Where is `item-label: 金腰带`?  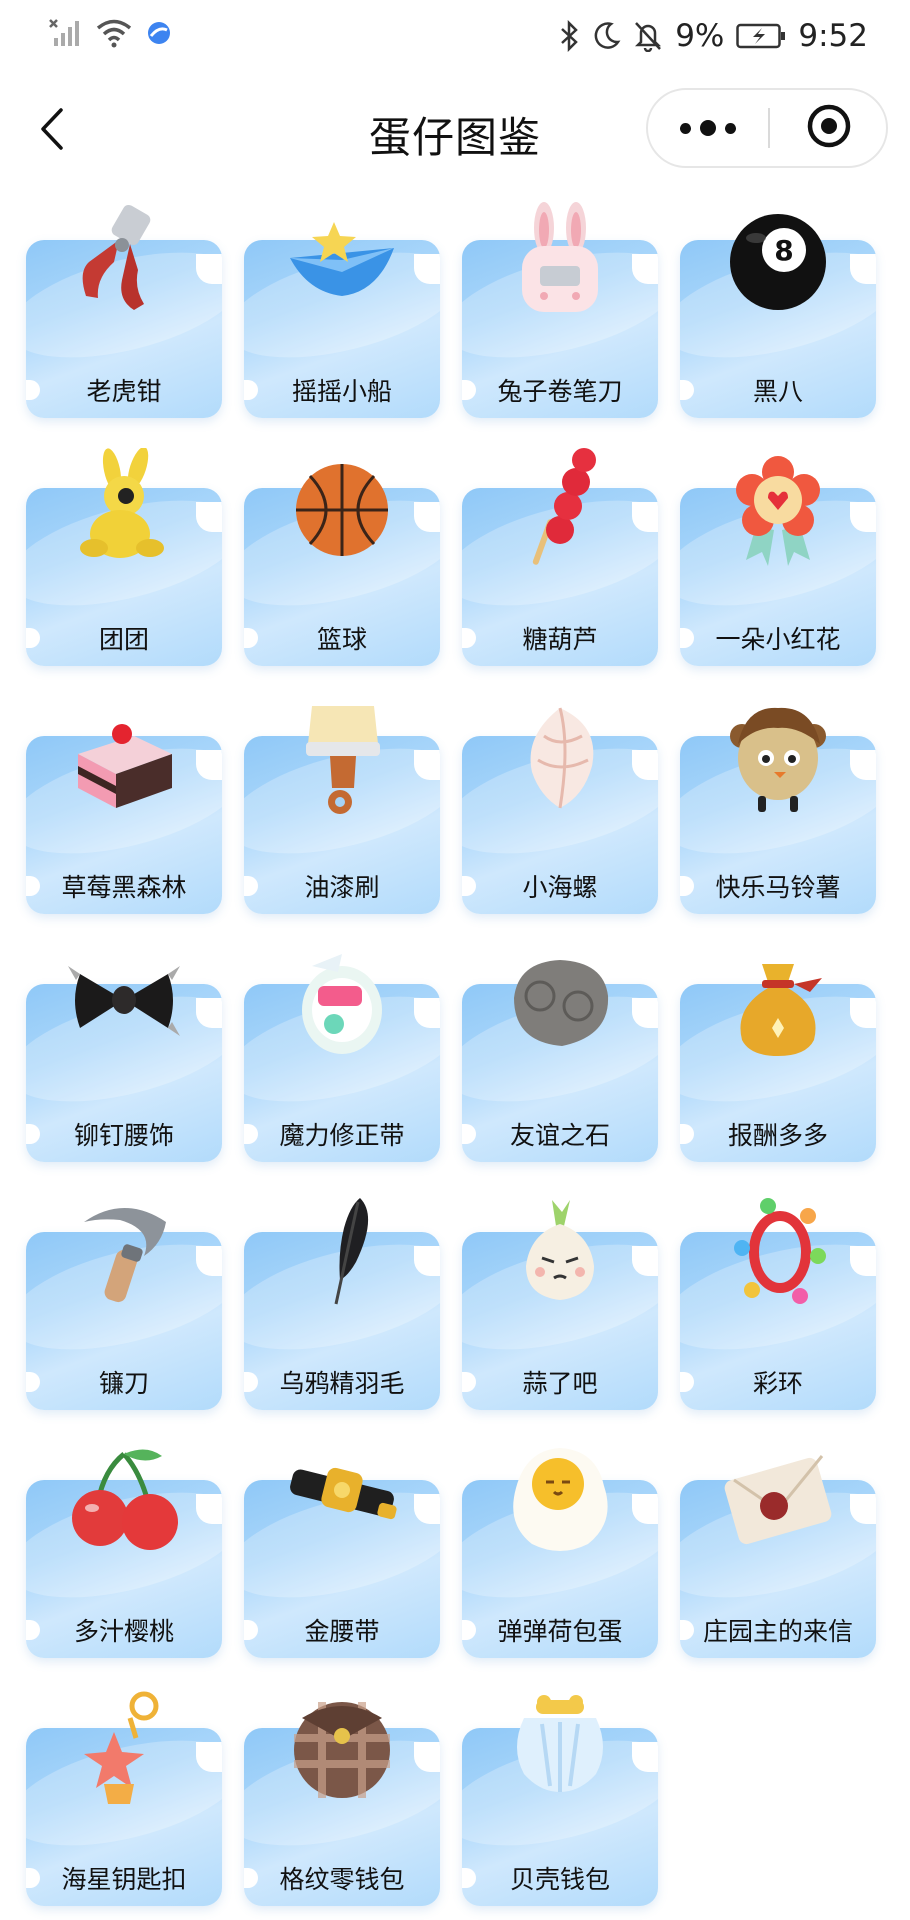
item-label: 金腰带 is located at coordinates (342, 1631).